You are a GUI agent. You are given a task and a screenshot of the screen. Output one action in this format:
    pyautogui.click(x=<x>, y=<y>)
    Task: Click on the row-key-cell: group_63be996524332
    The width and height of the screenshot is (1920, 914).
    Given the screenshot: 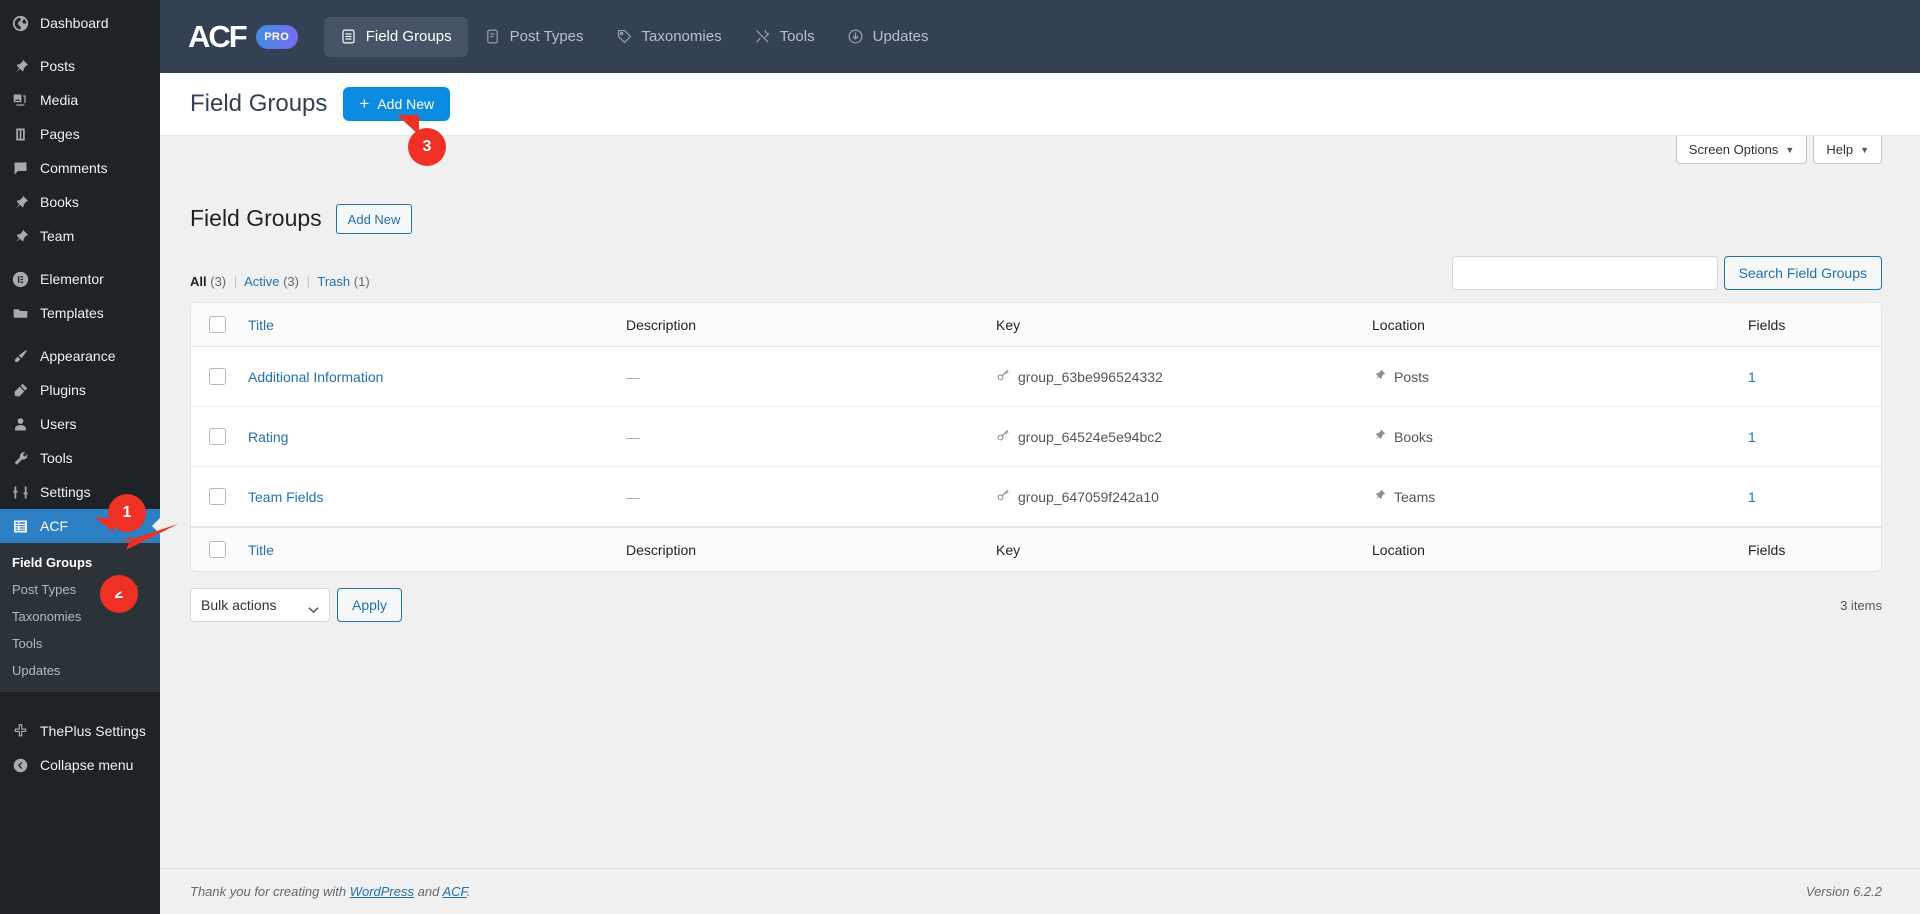 What is the action you would take?
    pyautogui.click(x=1174, y=377)
    